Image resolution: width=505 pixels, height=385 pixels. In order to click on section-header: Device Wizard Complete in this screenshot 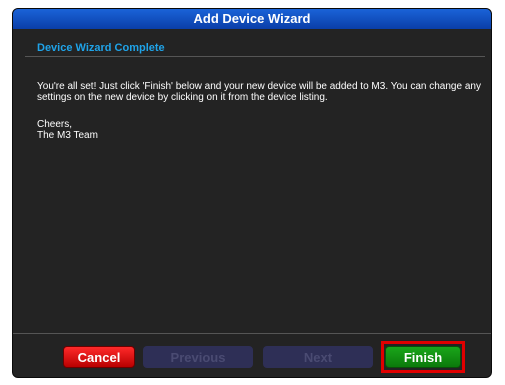, I will do `click(255, 48)`.